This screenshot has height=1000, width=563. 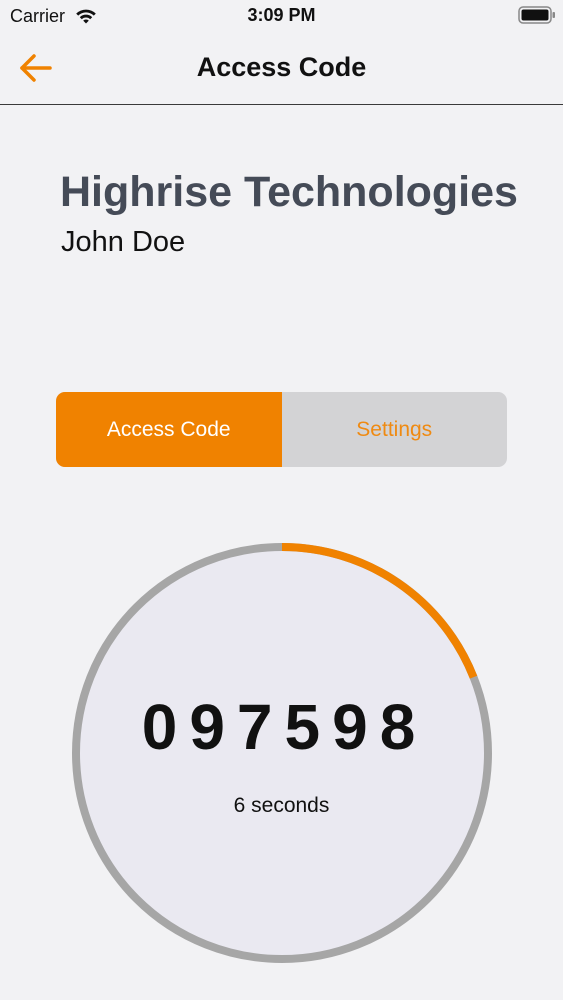 I want to click on company-name: Highrise Technologies, so click(x=289, y=192).